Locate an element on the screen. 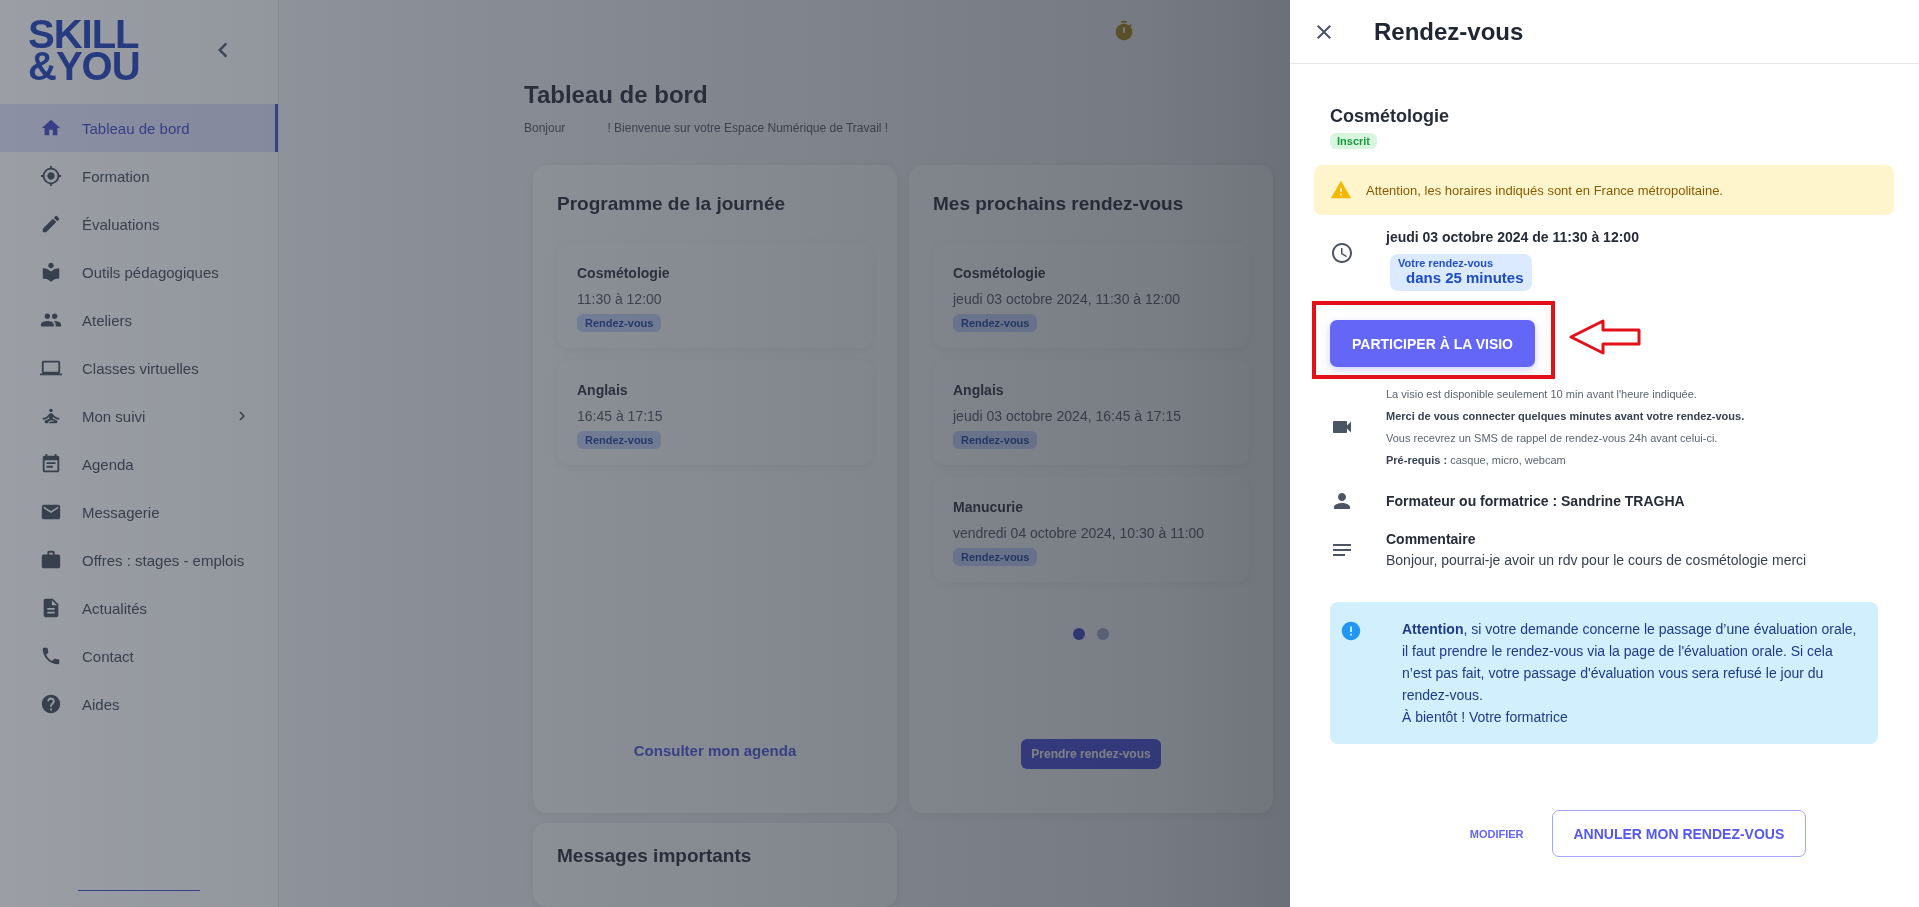  appointment-card: Cosmétologie jeudi 03 octobre 2024, 11:30 à 12:00 Rendez-vous is located at coordinates (1091, 295).